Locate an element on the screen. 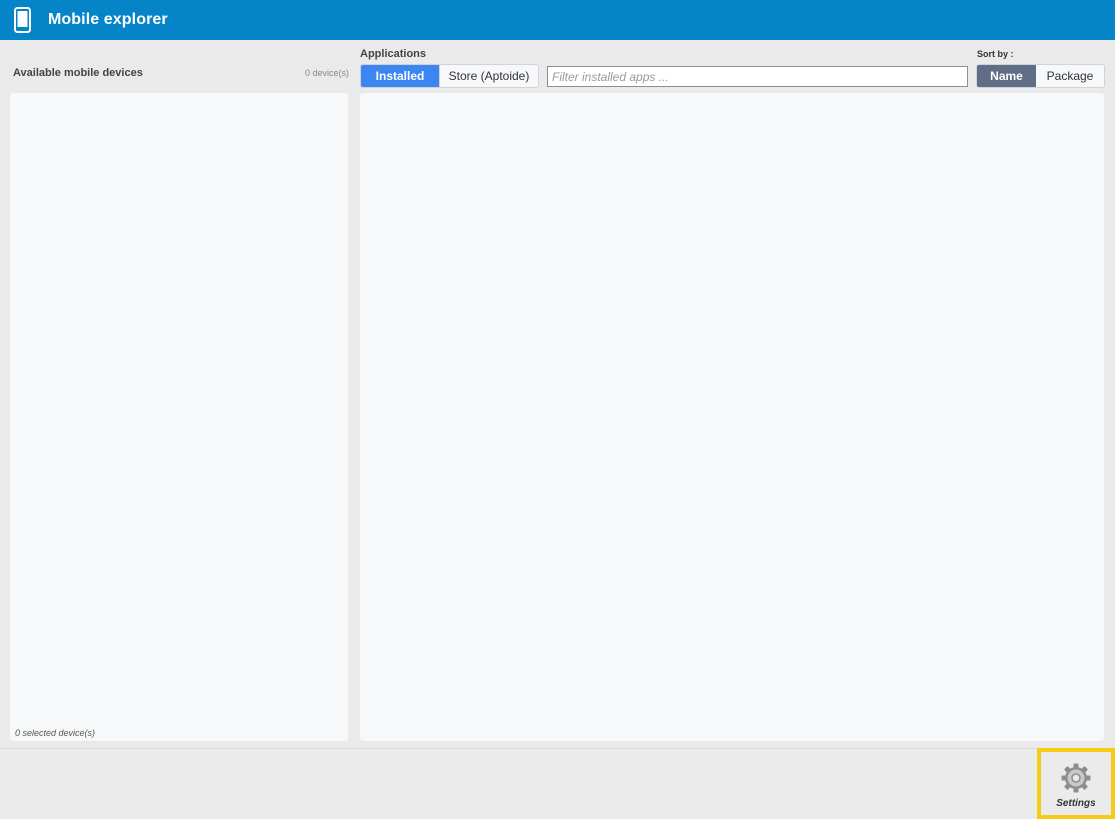 This screenshot has height=819, width=1115. applications-heading: Applications is located at coordinates (393, 54).